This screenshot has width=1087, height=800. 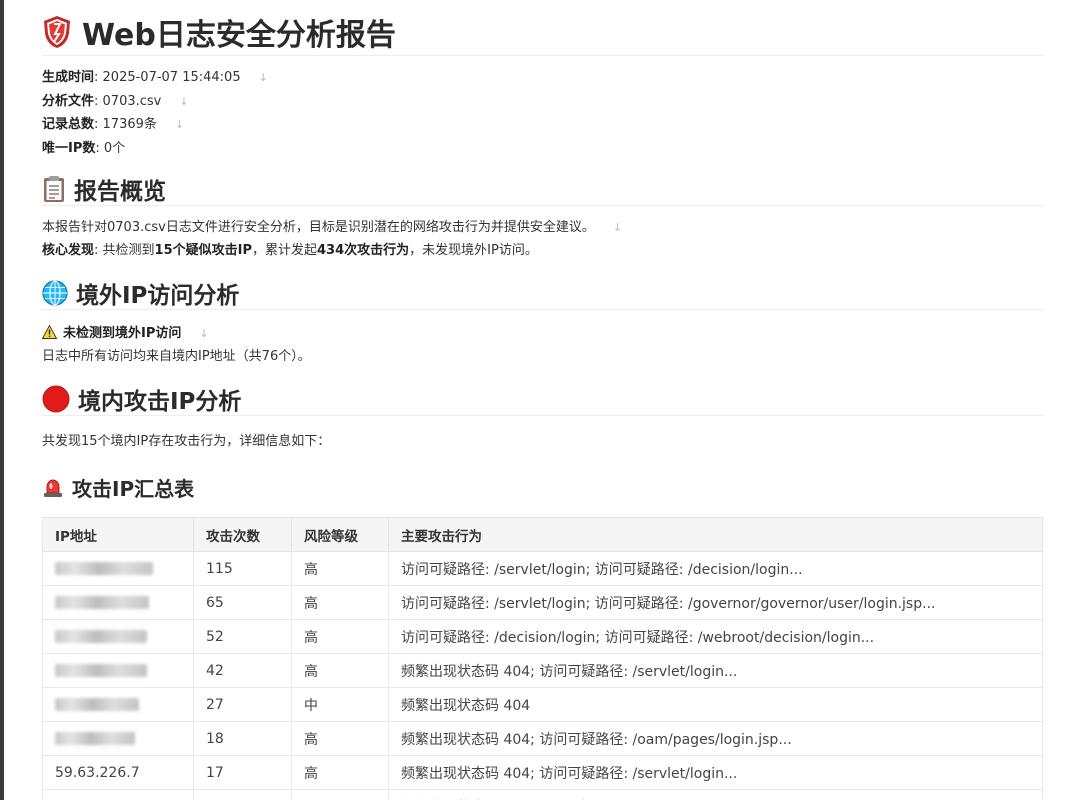 What do you see at coordinates (155, 77) in the screenshot?
I see `meta-generated-time: 生成时间: 2025-07-07 15:44:05 ↓` at bounding box center [155, 77].